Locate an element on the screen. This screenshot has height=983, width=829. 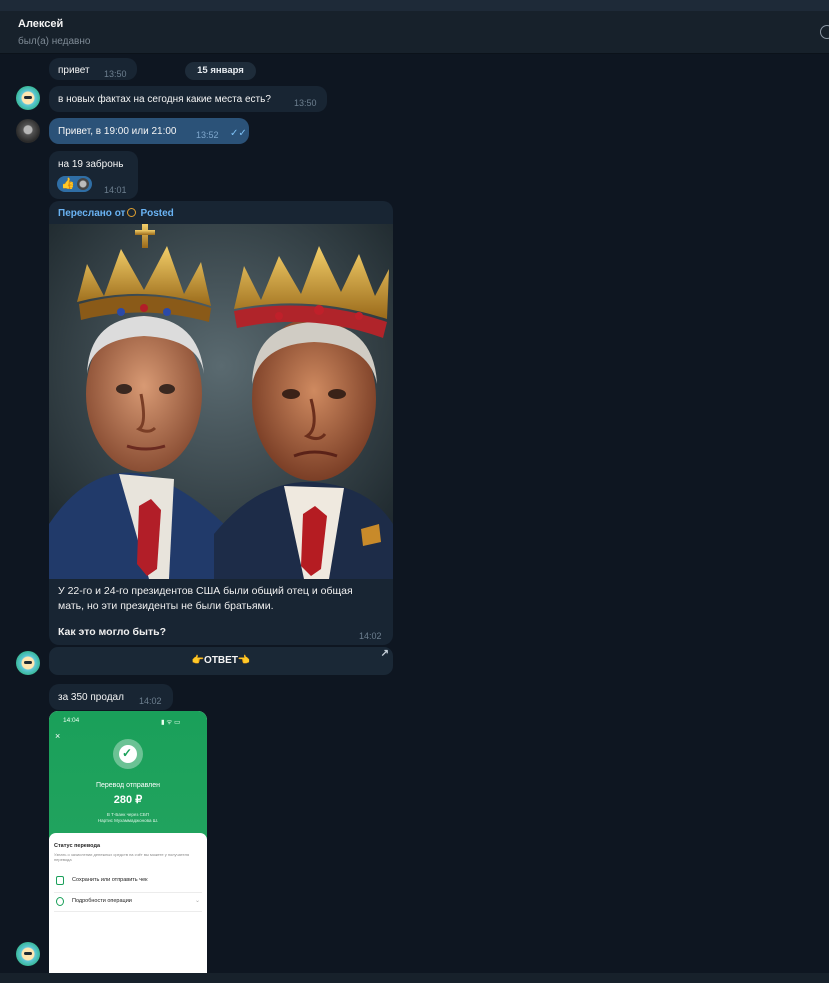
message-input-area is located at coordinates (414, 978).